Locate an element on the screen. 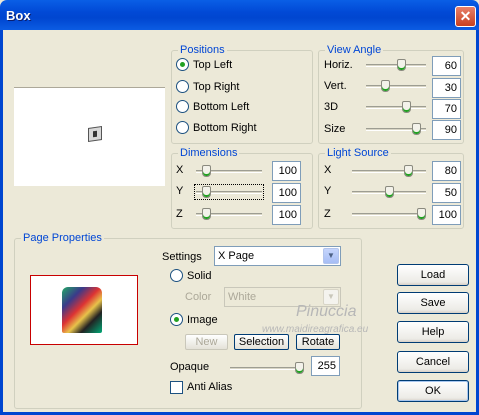  load-button: Load is located at coordinates (433, 275).